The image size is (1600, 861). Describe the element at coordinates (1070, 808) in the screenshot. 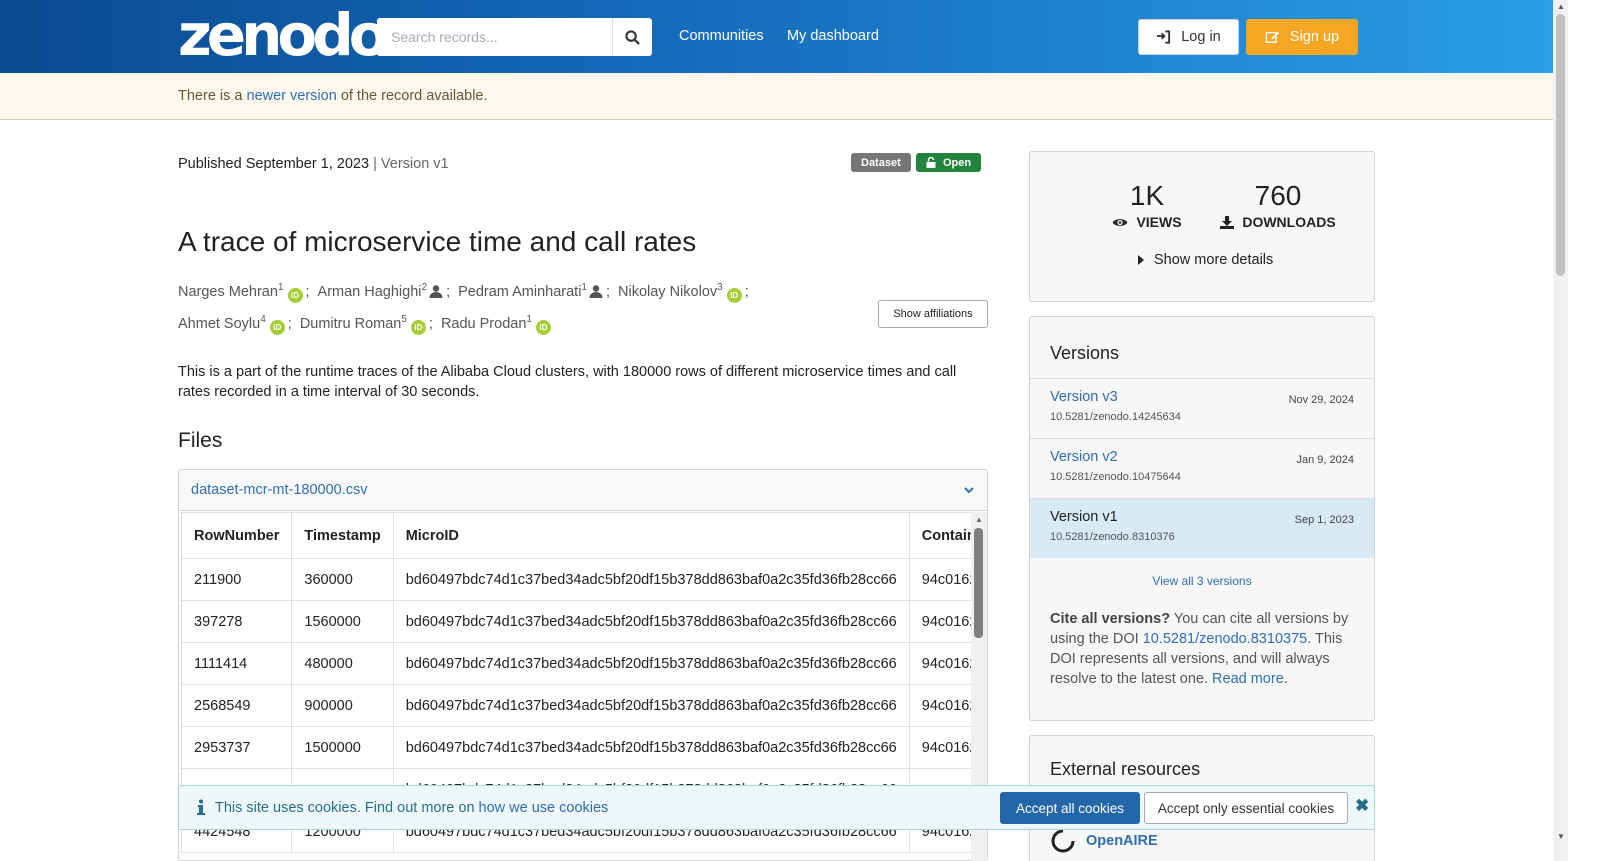

I see `accept-all-cookies-button: Accept all cookies` at that location.